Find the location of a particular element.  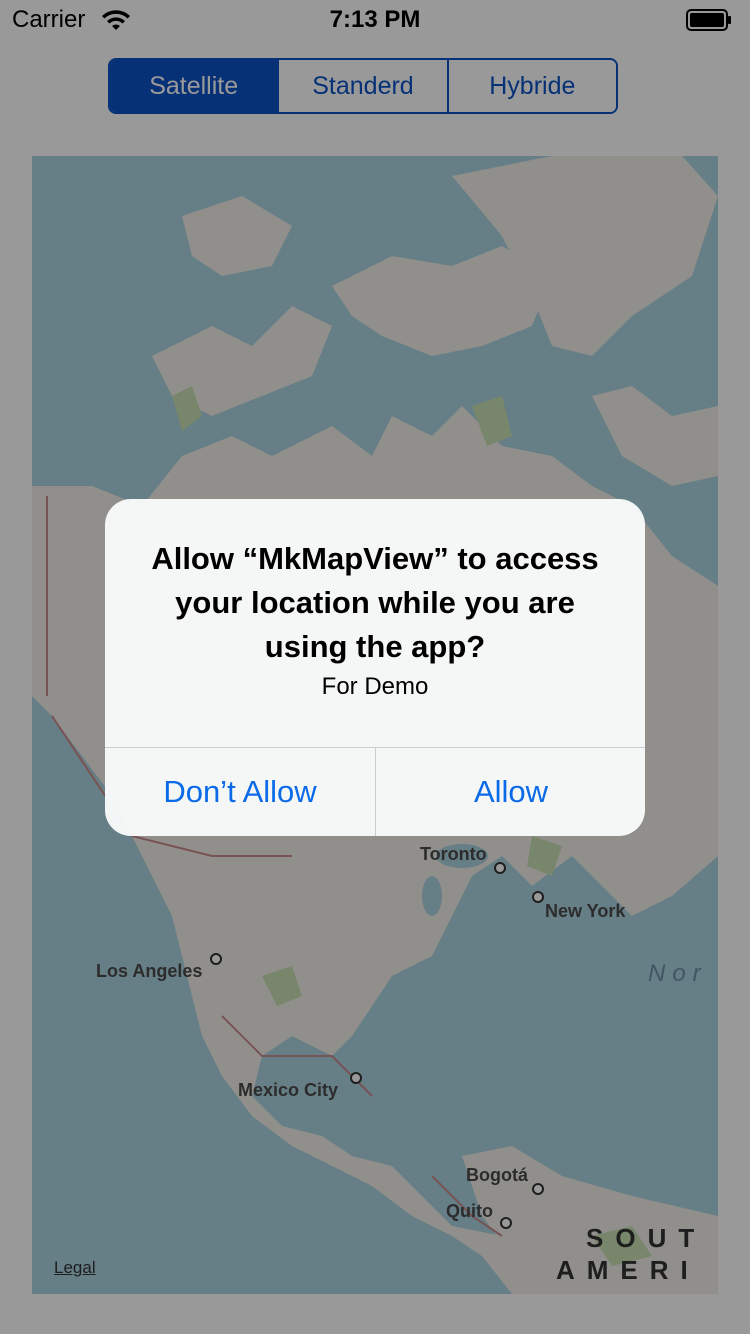

allow-button: Allow is located at coordinates (510, 792).